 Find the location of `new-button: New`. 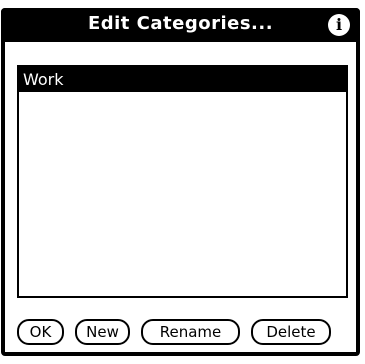

new-button: New is located at coordinates (102, 332).